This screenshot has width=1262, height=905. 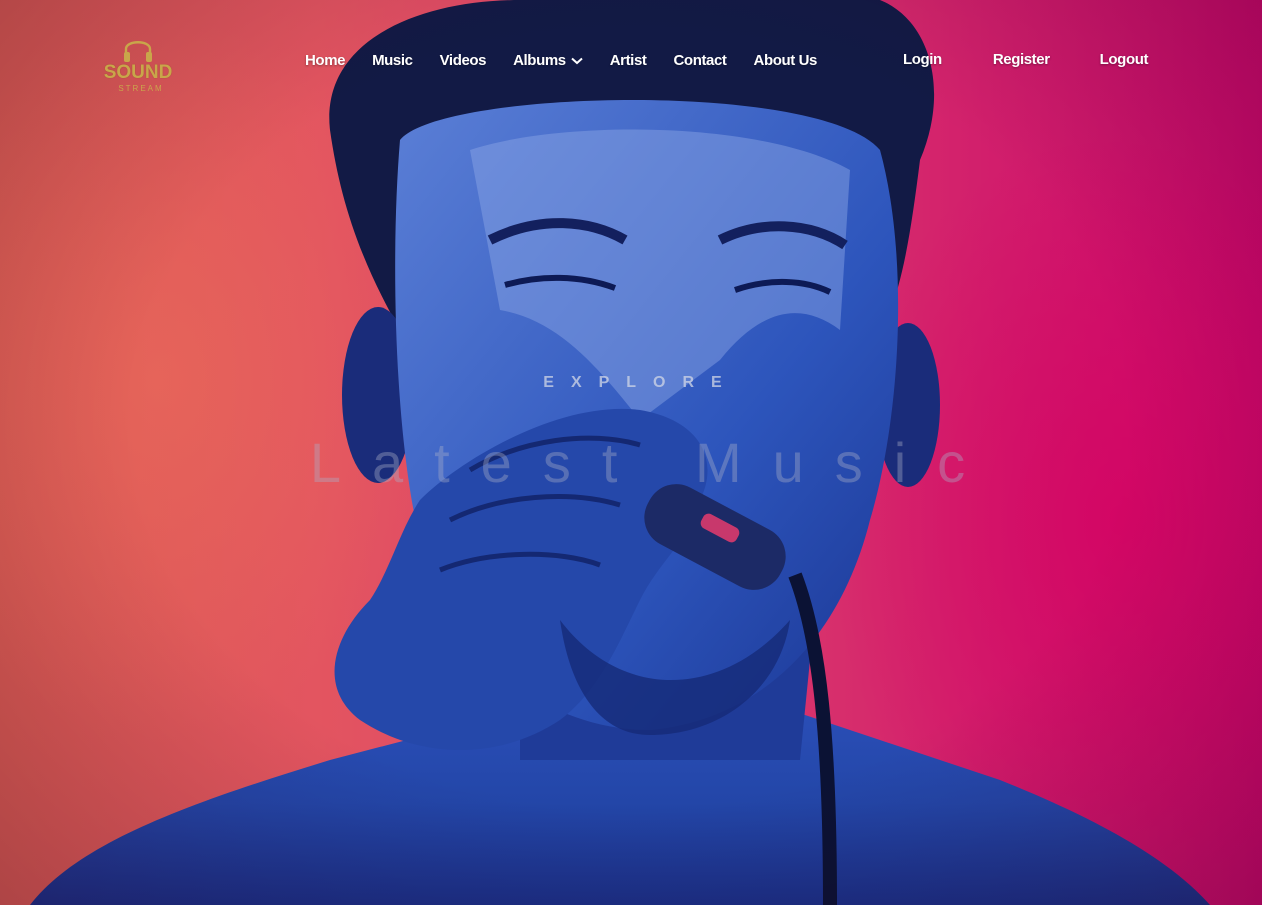 What do you see at coordinates (786, 60) in the screenshot?
I see `nav-about-us: About Us` at bounding box center [786, 60].